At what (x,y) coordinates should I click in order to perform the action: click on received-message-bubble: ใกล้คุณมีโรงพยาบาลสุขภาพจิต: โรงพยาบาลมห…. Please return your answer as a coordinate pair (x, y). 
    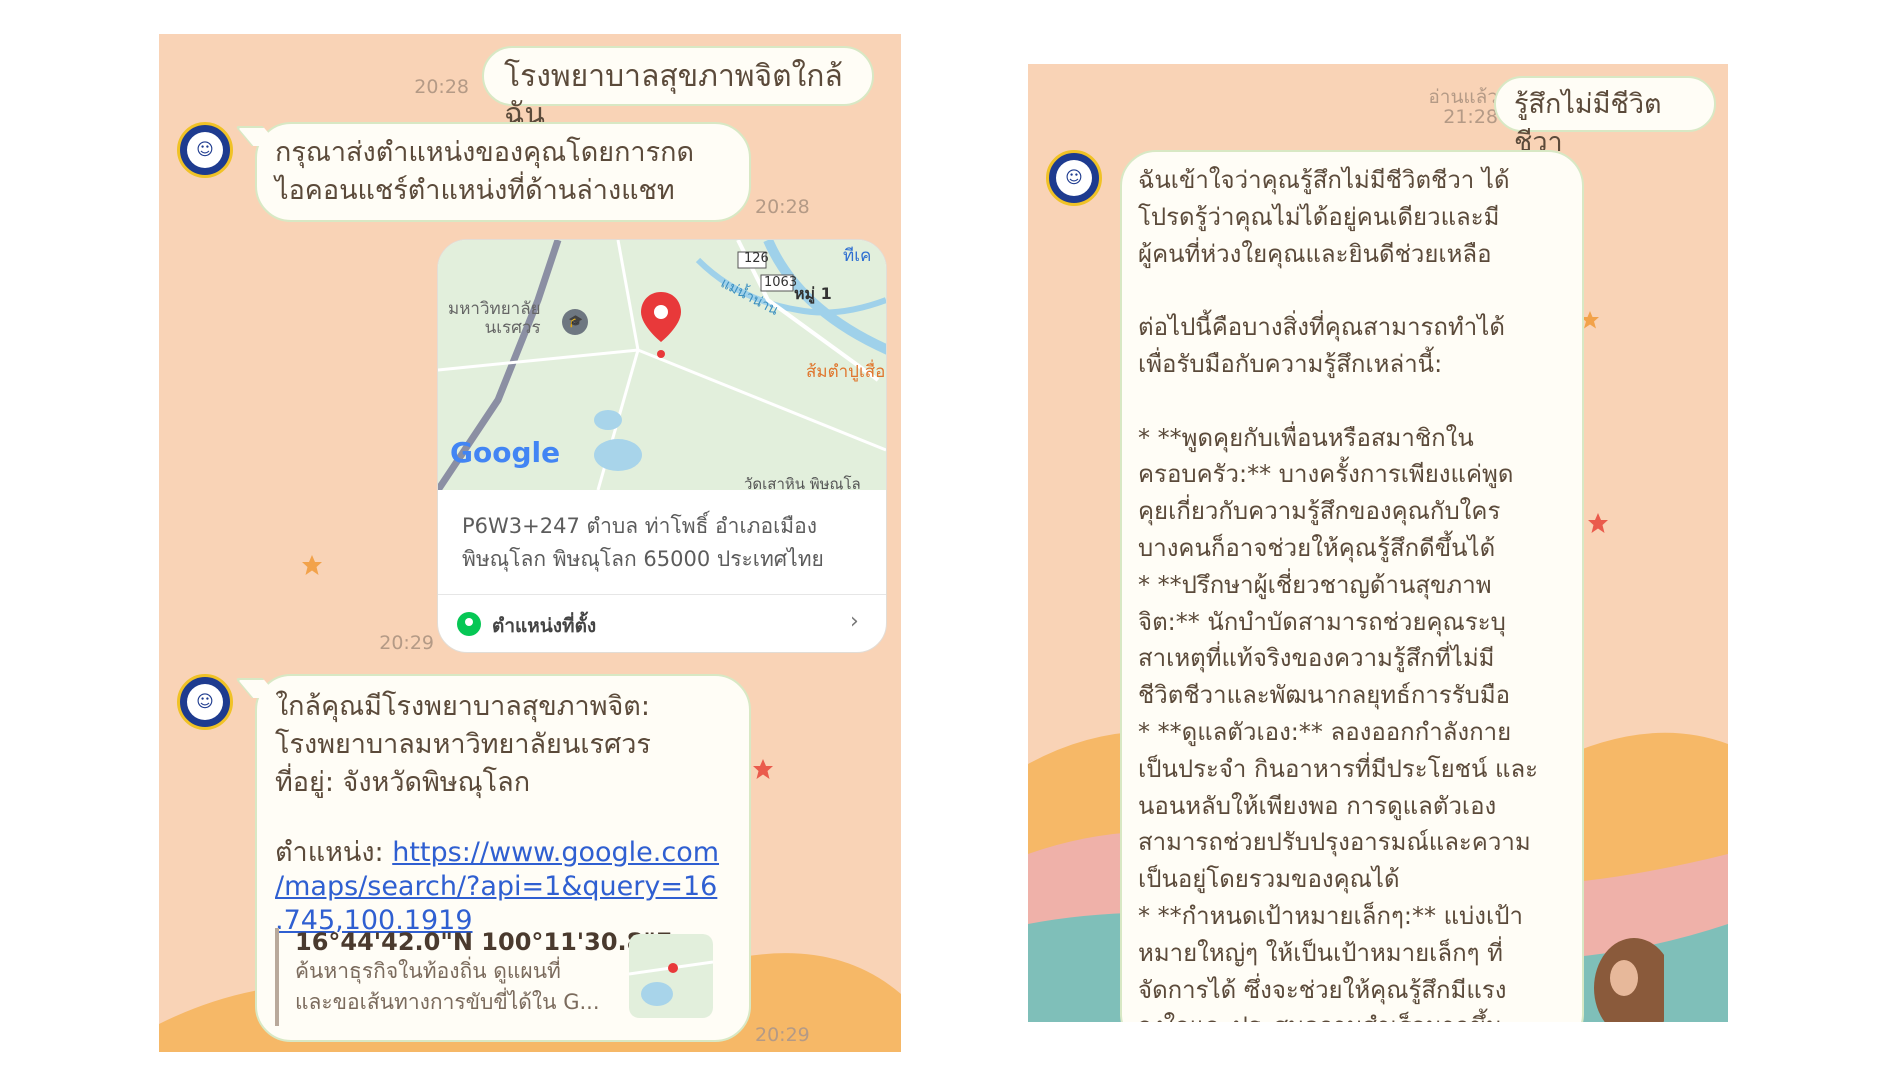
    Looking at the image, I should click on (503, 858).